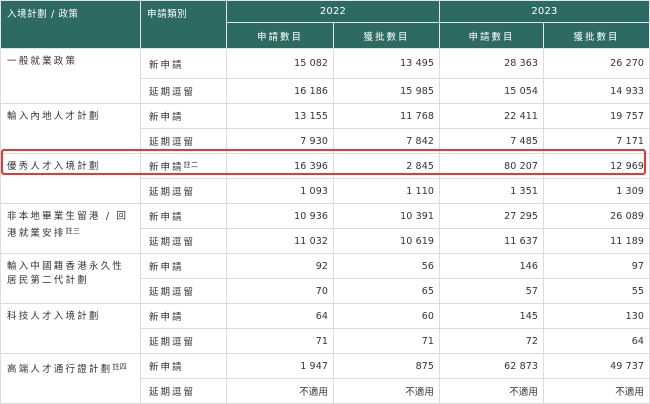  I want to click on scheme-cell: 輸入中國籍香港永久性居民第二代計劃, so click(70, 278).